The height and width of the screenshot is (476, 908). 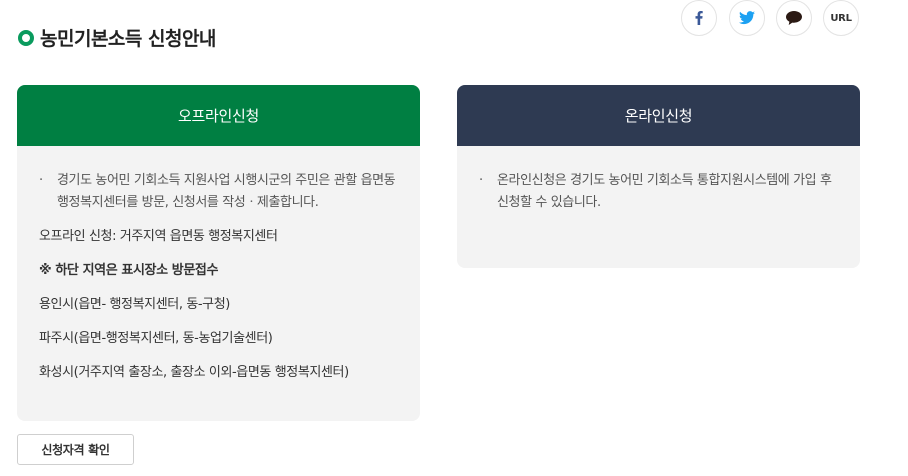 I want to click on offline-notice: ※ 하단 지역은 표시장소 방문접수, so click(x=129, y=270).